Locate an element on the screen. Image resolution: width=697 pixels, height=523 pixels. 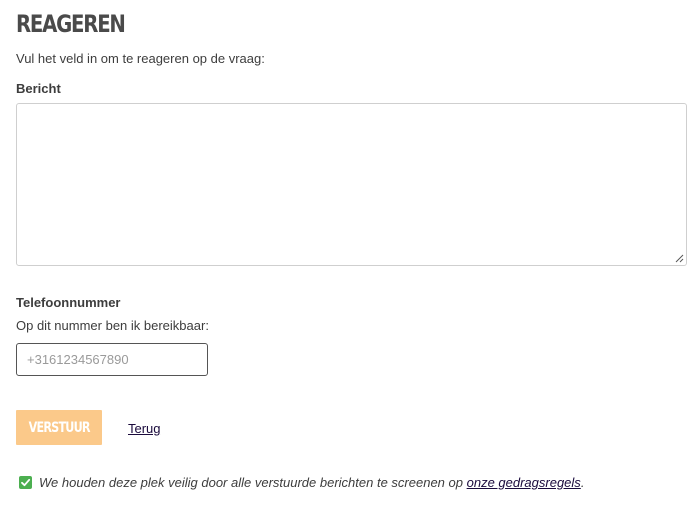
back-link: Terug is located at coordinates (144, 428).